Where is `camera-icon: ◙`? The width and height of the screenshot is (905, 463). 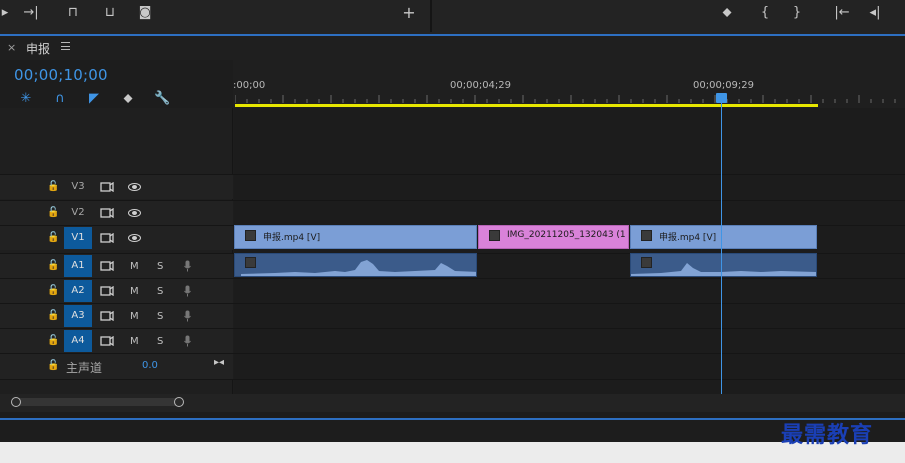
camera-icon: ◙ is located at coordinates (145, 13).